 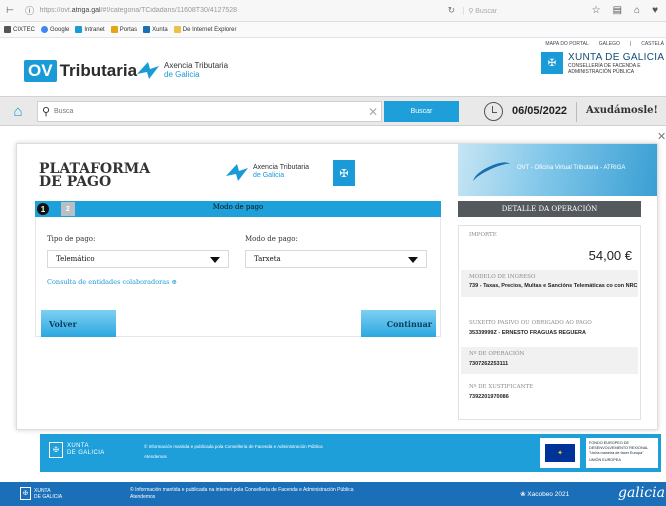 I want to click on bookmark-cixtec: CIXTEC, so click(x=19, y=29).